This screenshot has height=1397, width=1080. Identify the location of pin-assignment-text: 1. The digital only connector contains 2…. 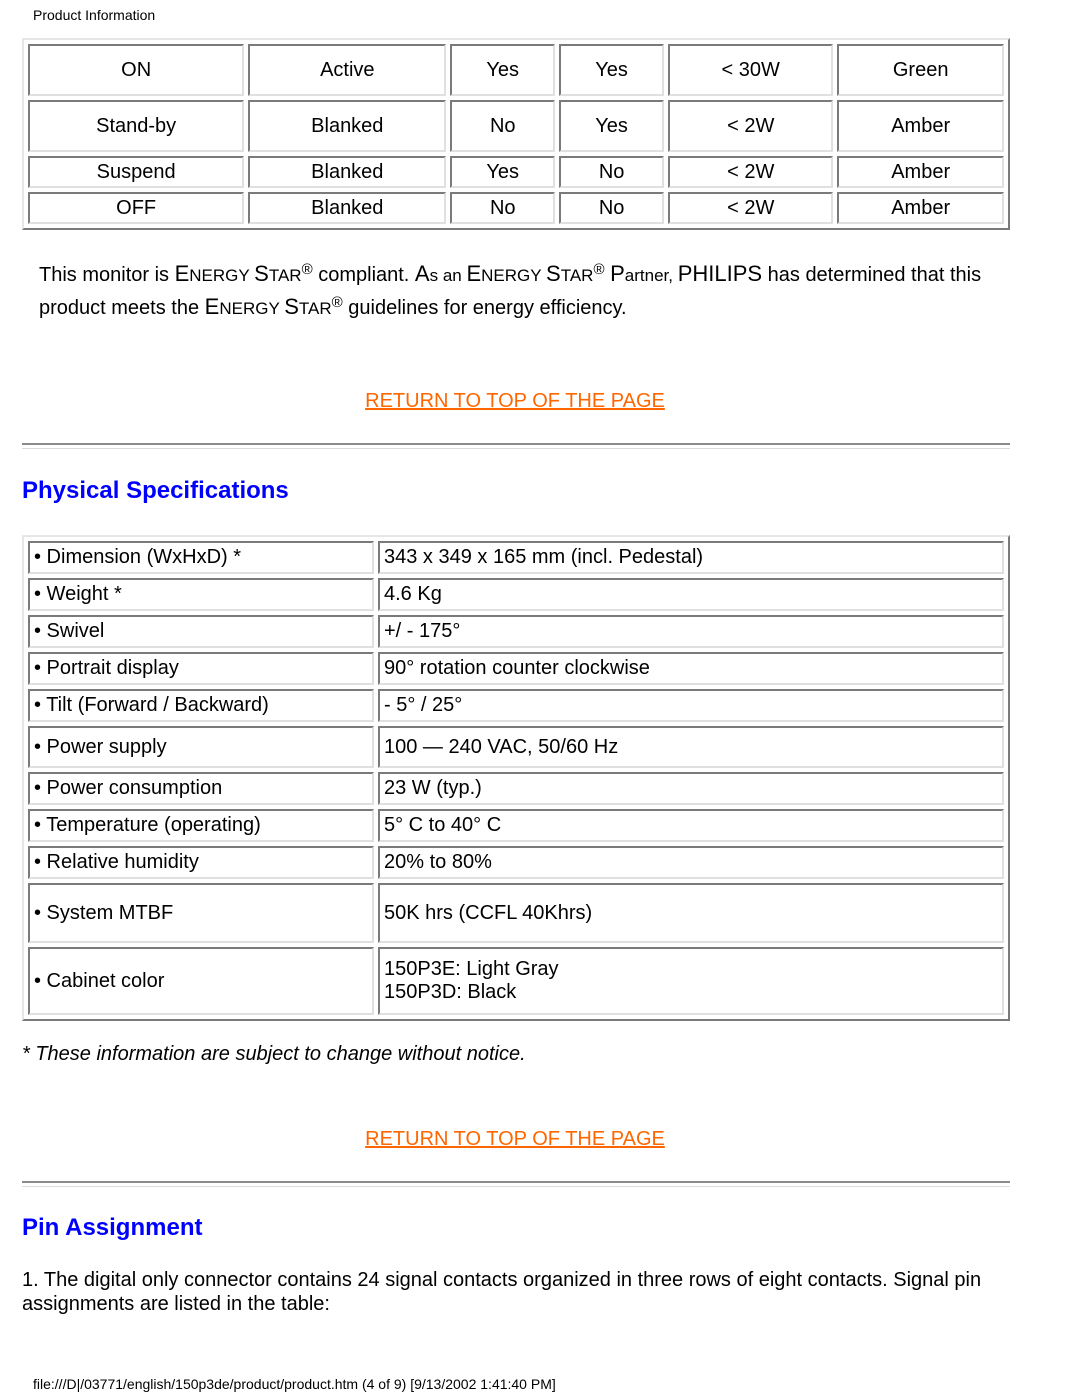
(502, 1292).